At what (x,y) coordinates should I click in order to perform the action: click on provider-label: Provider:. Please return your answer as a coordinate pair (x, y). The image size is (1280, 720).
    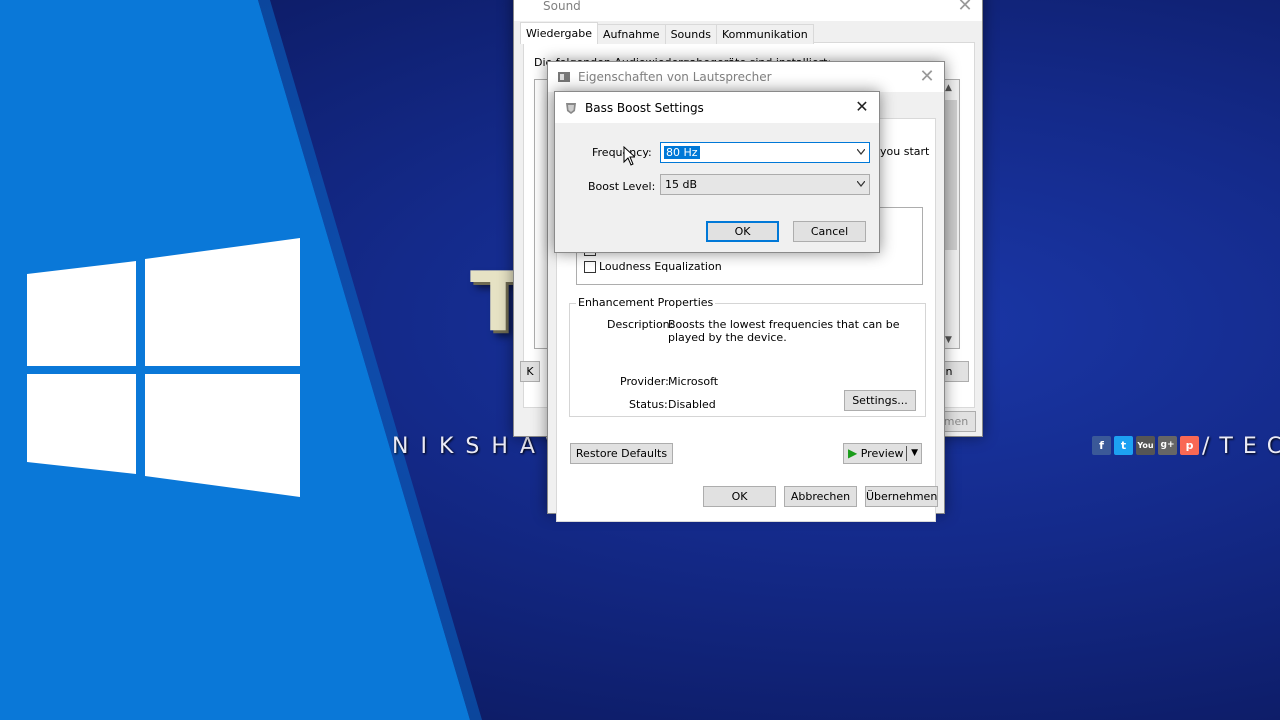
    Looking at the image, I should click on (644, 381).